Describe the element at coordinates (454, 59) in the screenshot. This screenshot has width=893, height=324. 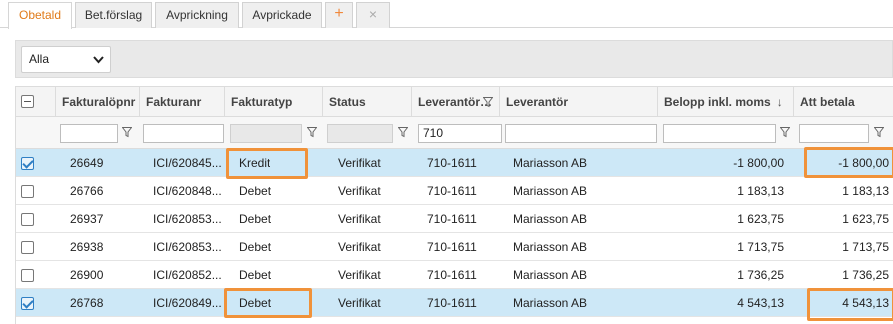
I see `filter-toolbar: Alla` at that location.